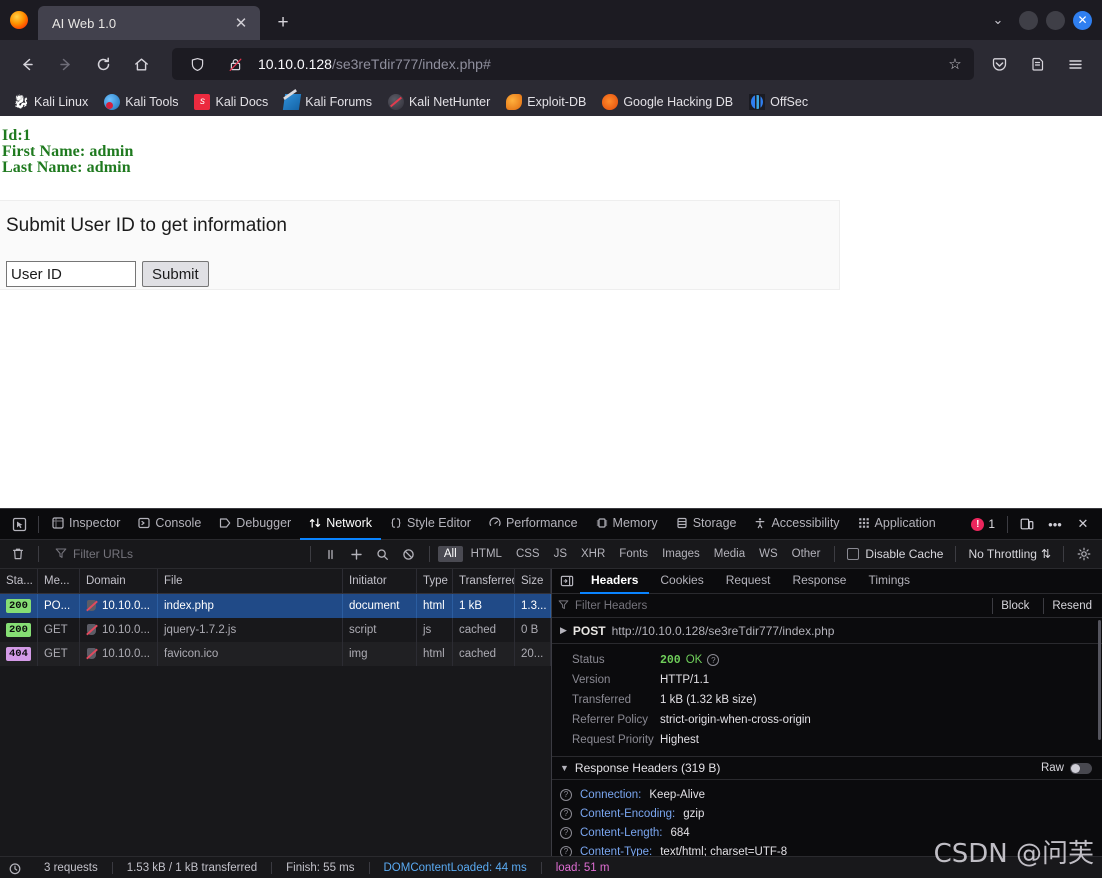  What do you see at coordinates (19, 524) in the screenshot?
I see `element-picker-icon` at bounding box center [19, 524].